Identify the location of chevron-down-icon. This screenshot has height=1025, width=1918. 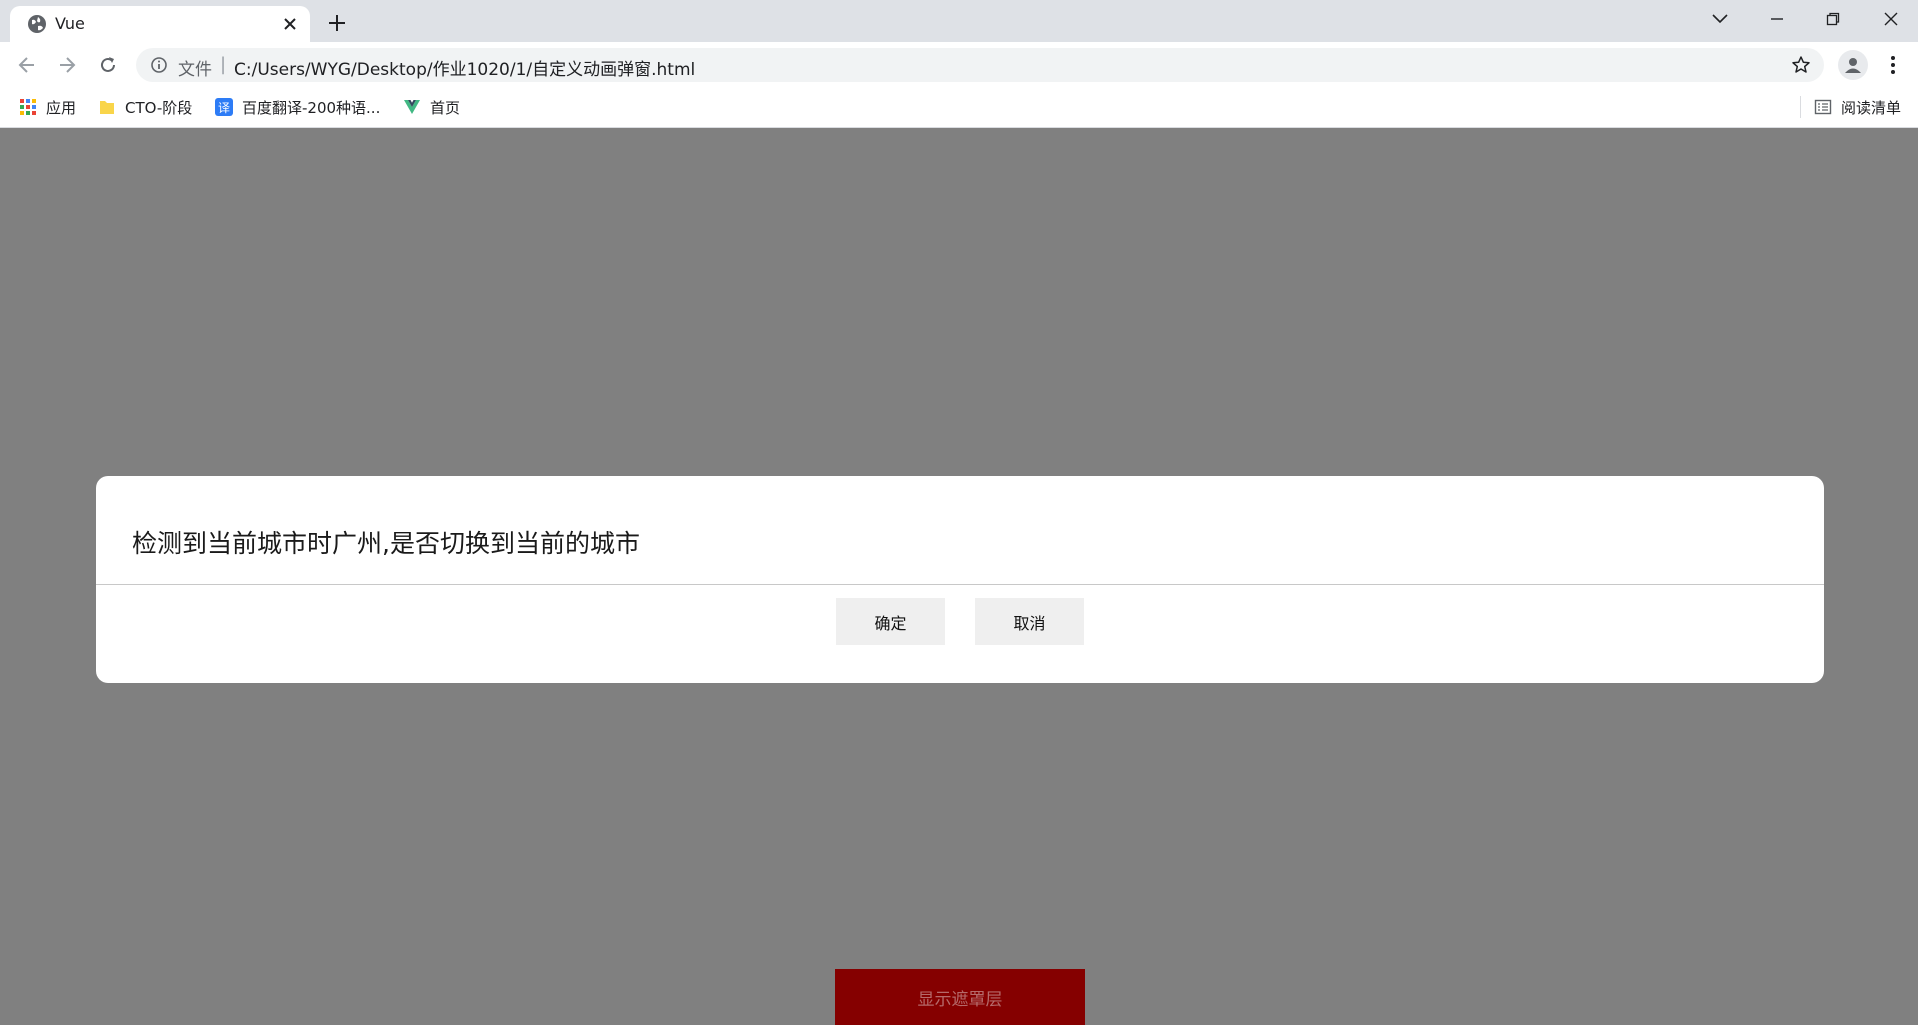
(1720, 19).